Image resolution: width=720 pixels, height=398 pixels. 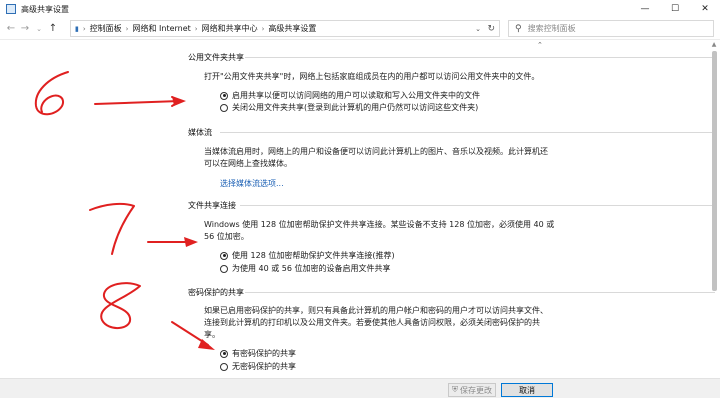 What do you see at coordinates (518, 28) in the screenshot?
I see `search-icon: ⚲` at bounding box center [518, 28].